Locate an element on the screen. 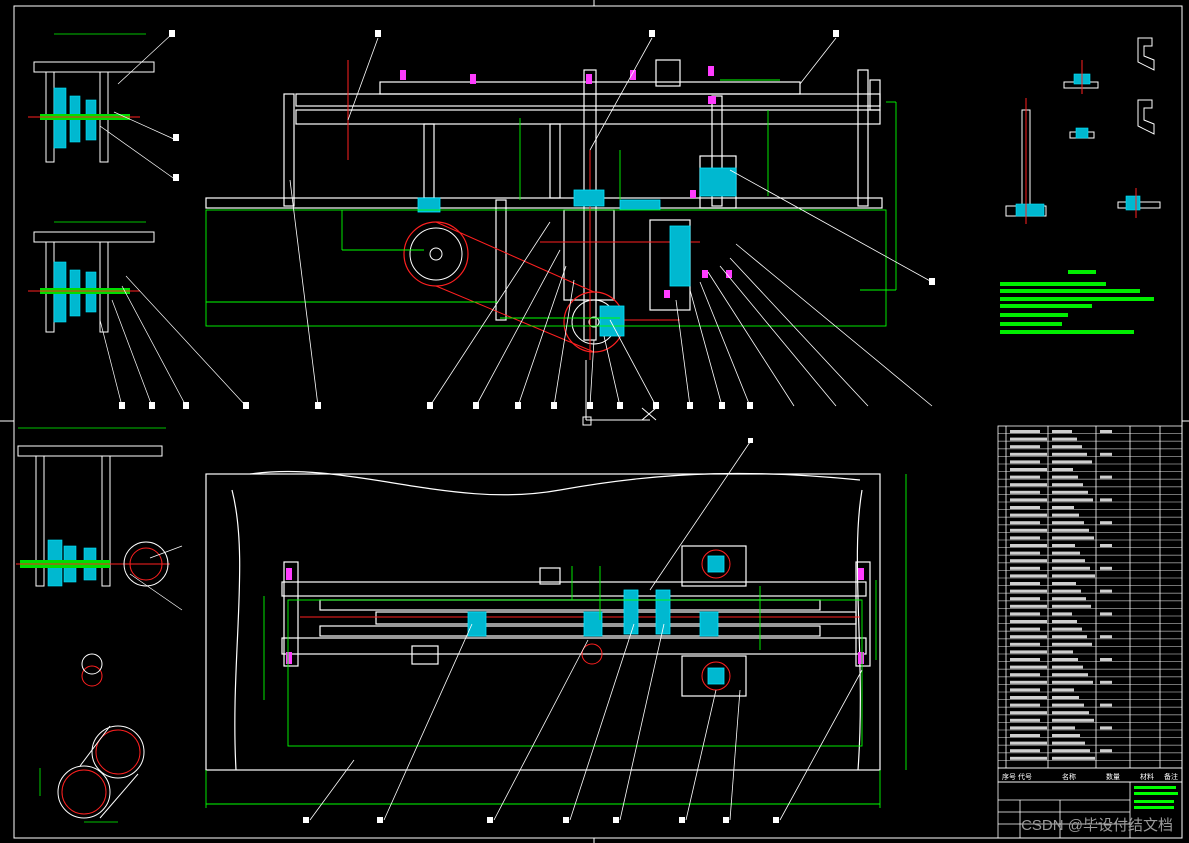 This screenshot has height=843, width=1189. parts-header-cell: 代号 is located at coordinates (1025, 776).